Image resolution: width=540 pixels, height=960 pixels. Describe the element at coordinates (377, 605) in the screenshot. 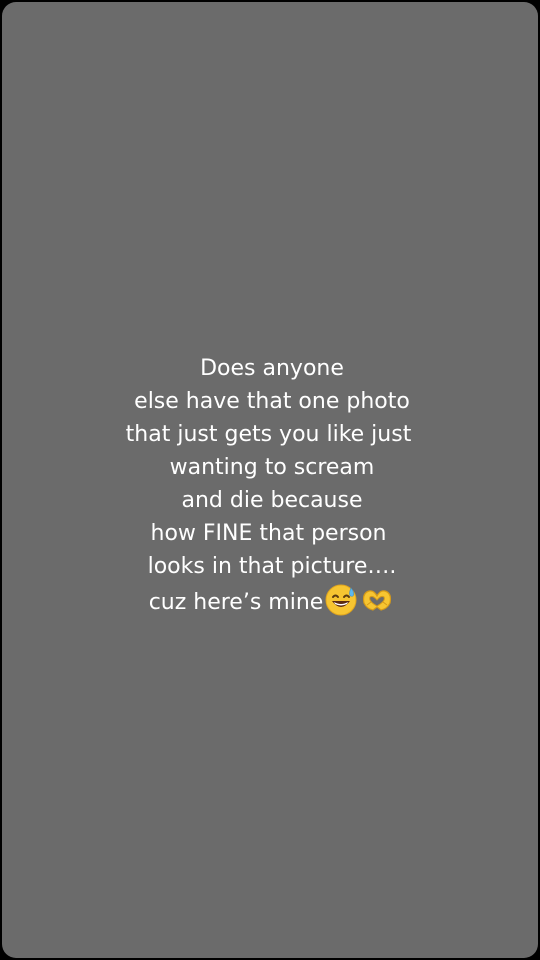

I see `heart-hands-emoji-icon` at that location.